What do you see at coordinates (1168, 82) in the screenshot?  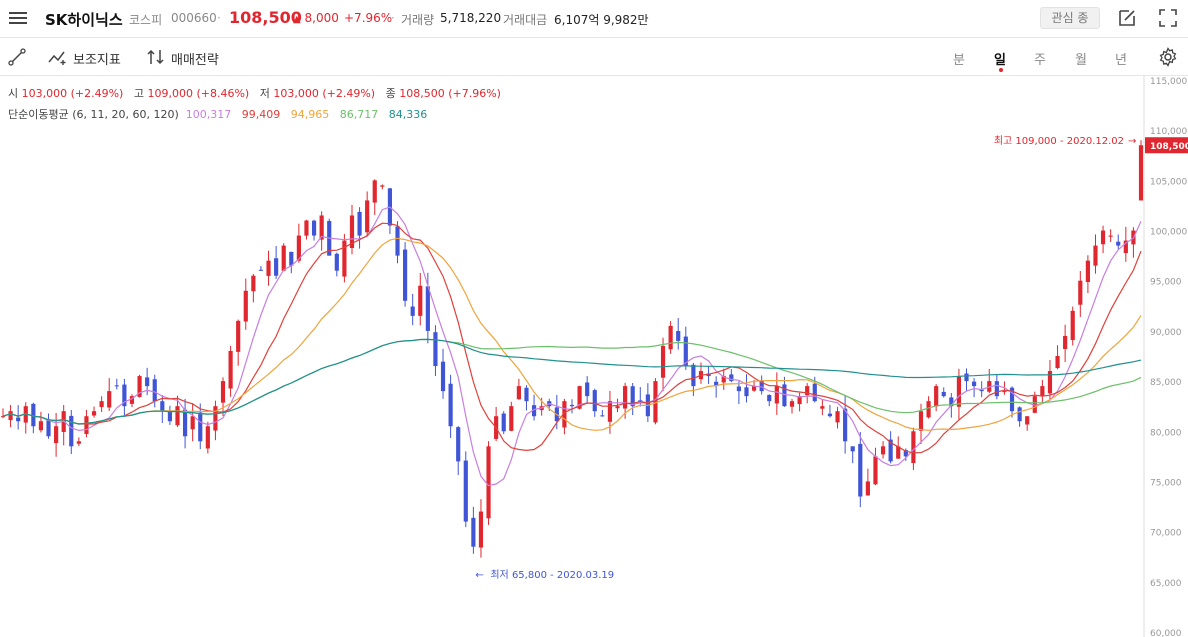 I see `y-axis-tick-label: 115,000` at bounding box center [1168, 82].